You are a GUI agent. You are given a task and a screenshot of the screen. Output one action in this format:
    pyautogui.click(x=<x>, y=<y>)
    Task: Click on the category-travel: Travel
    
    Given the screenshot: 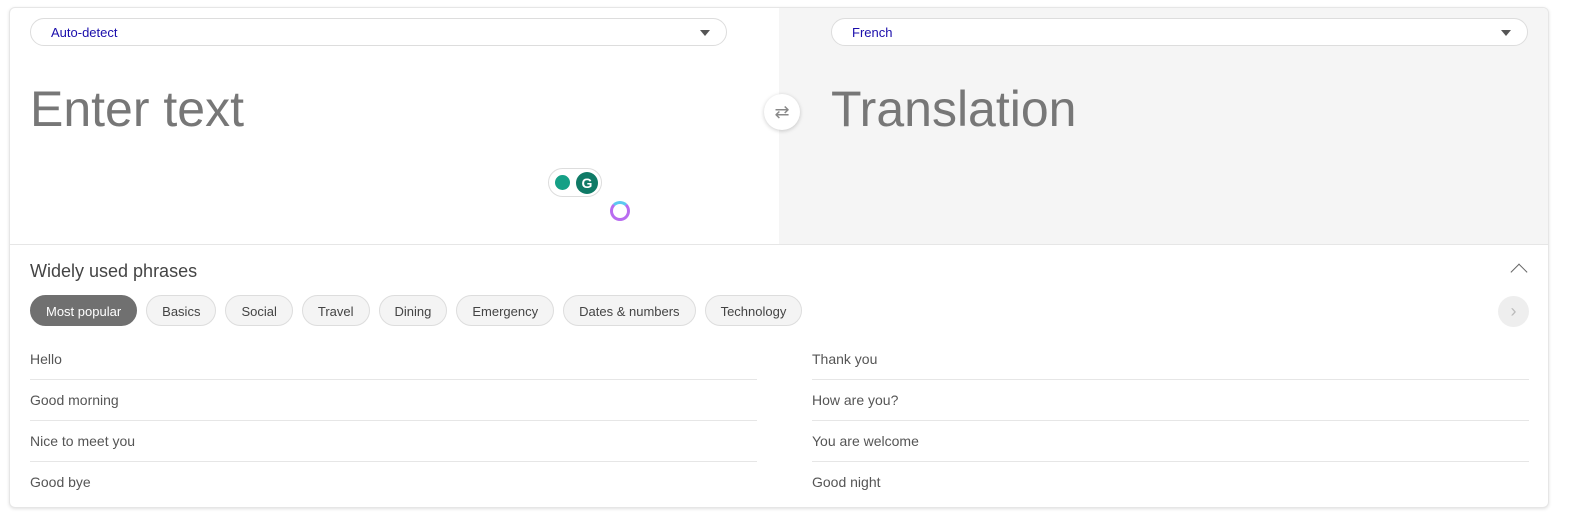 What is the action you would take?
    pyautogui.click(x=335, y=310)
    